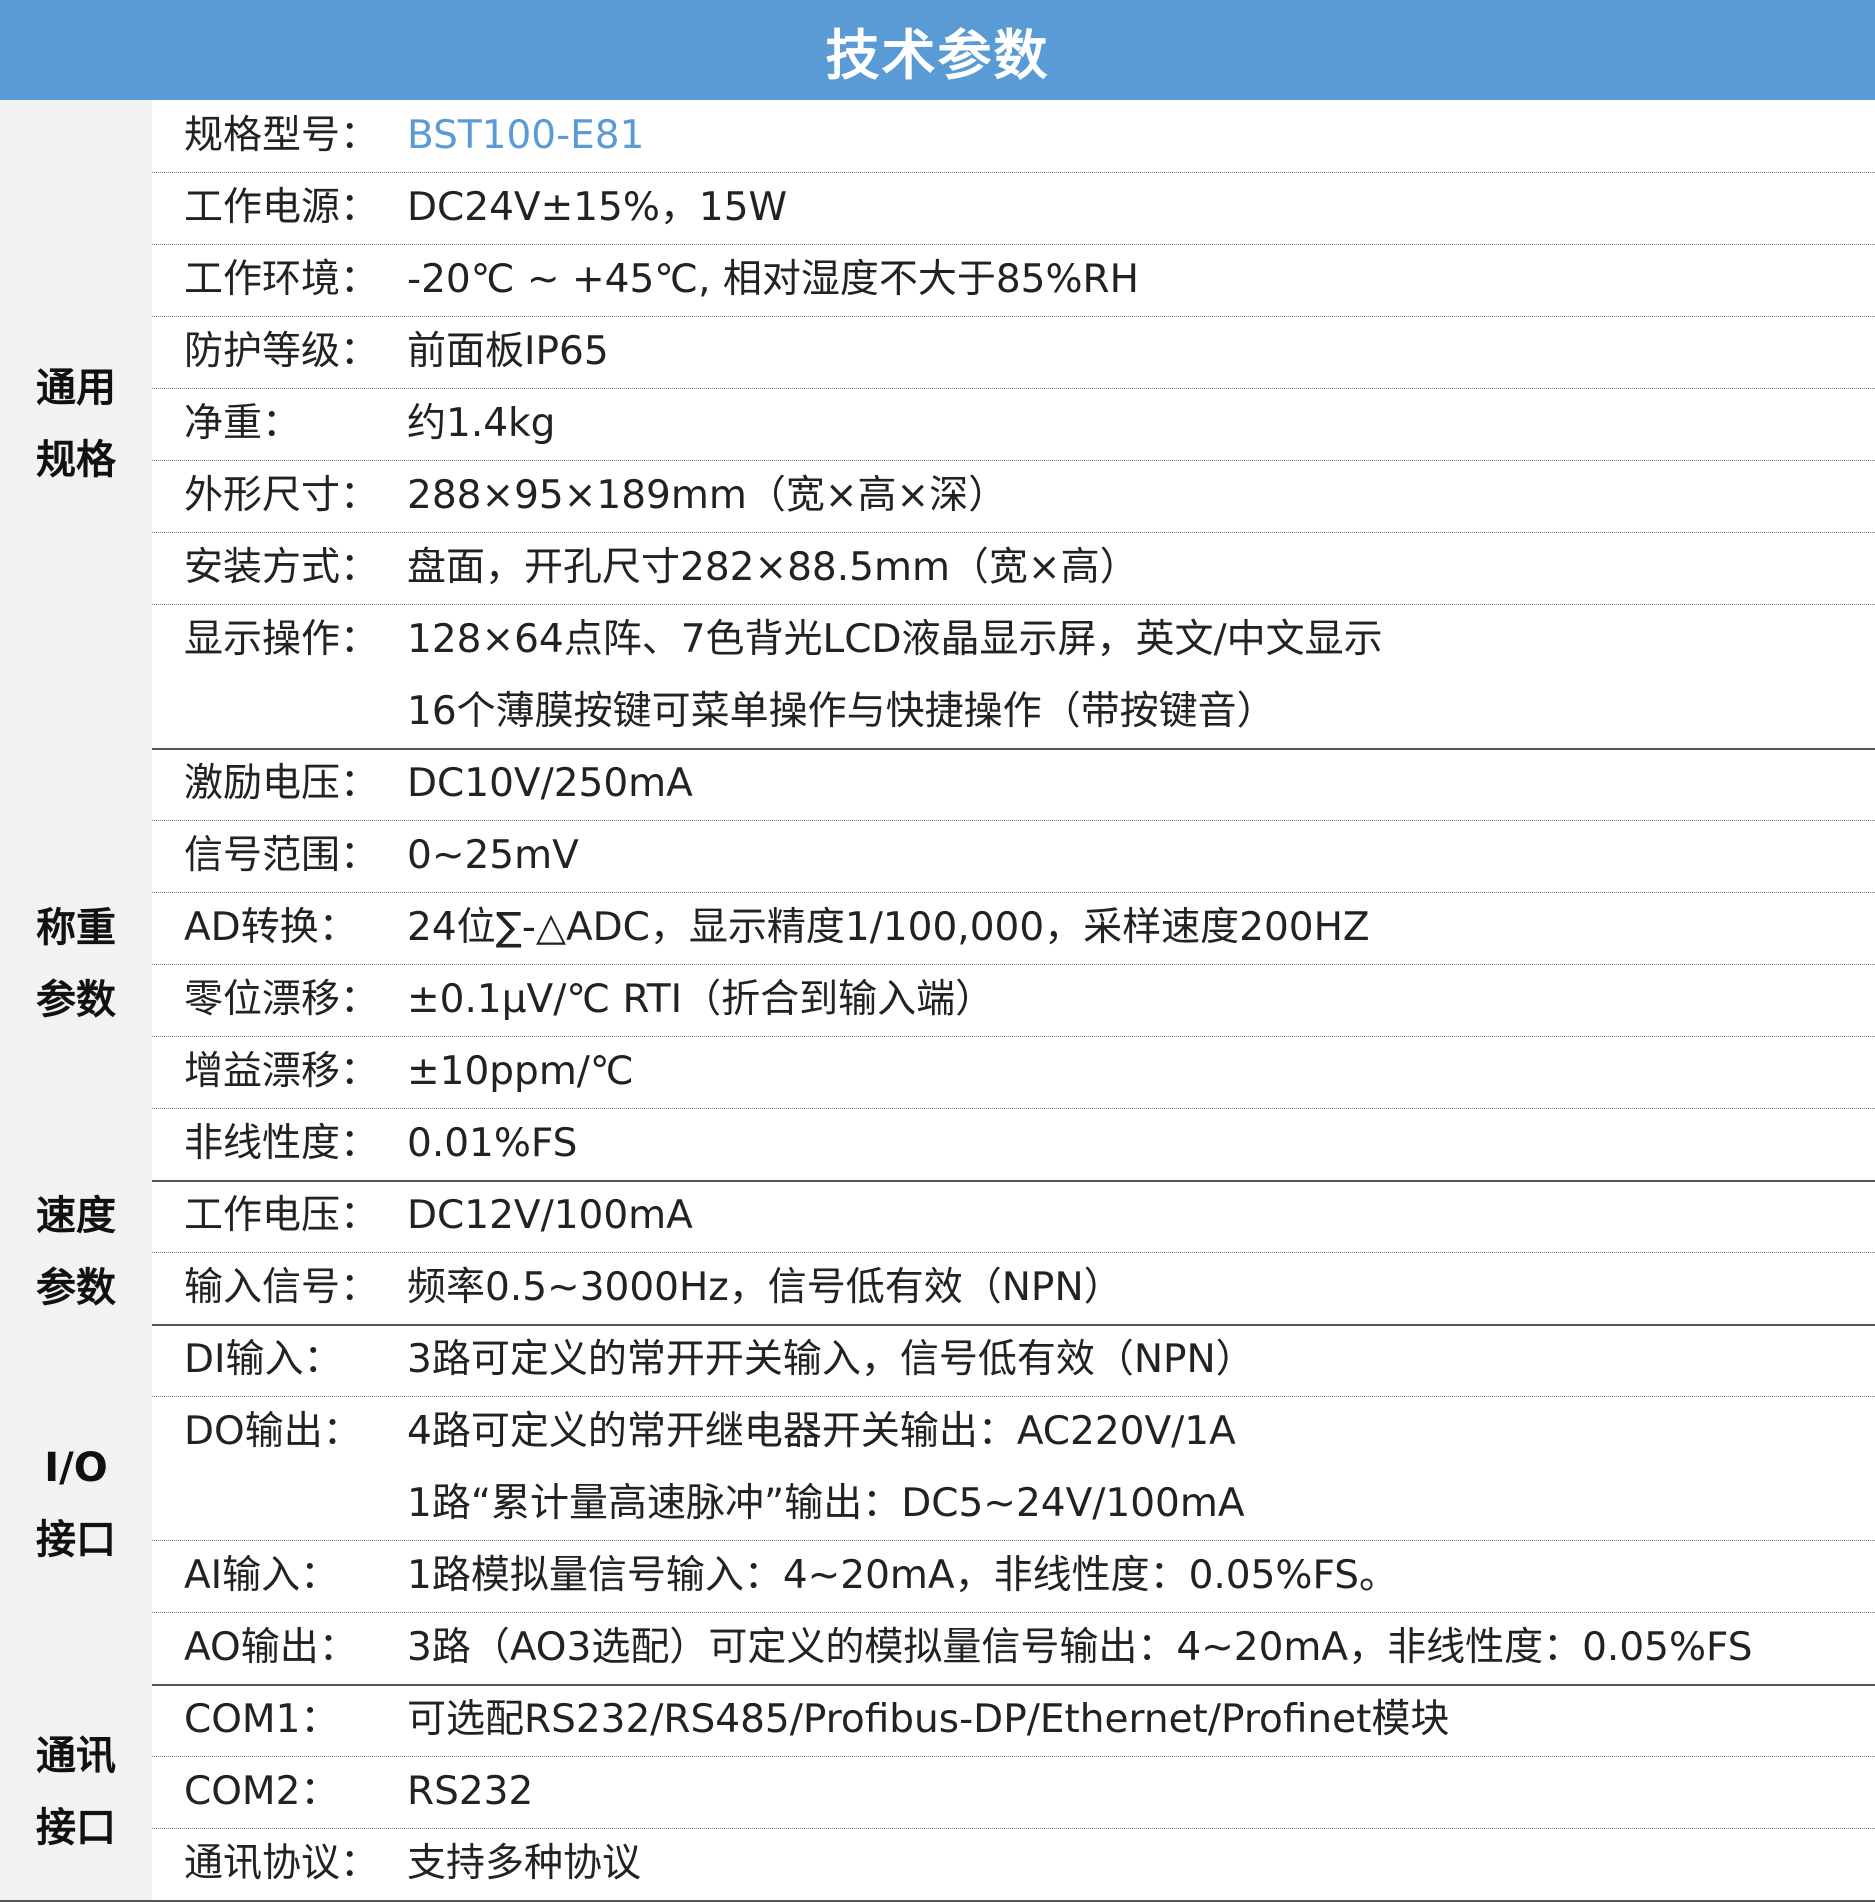  Describe the element at coordinates (1013, 208) in the screenshot. I see `spec-row: 工作电源： DC24V±15%，15W` at that location.